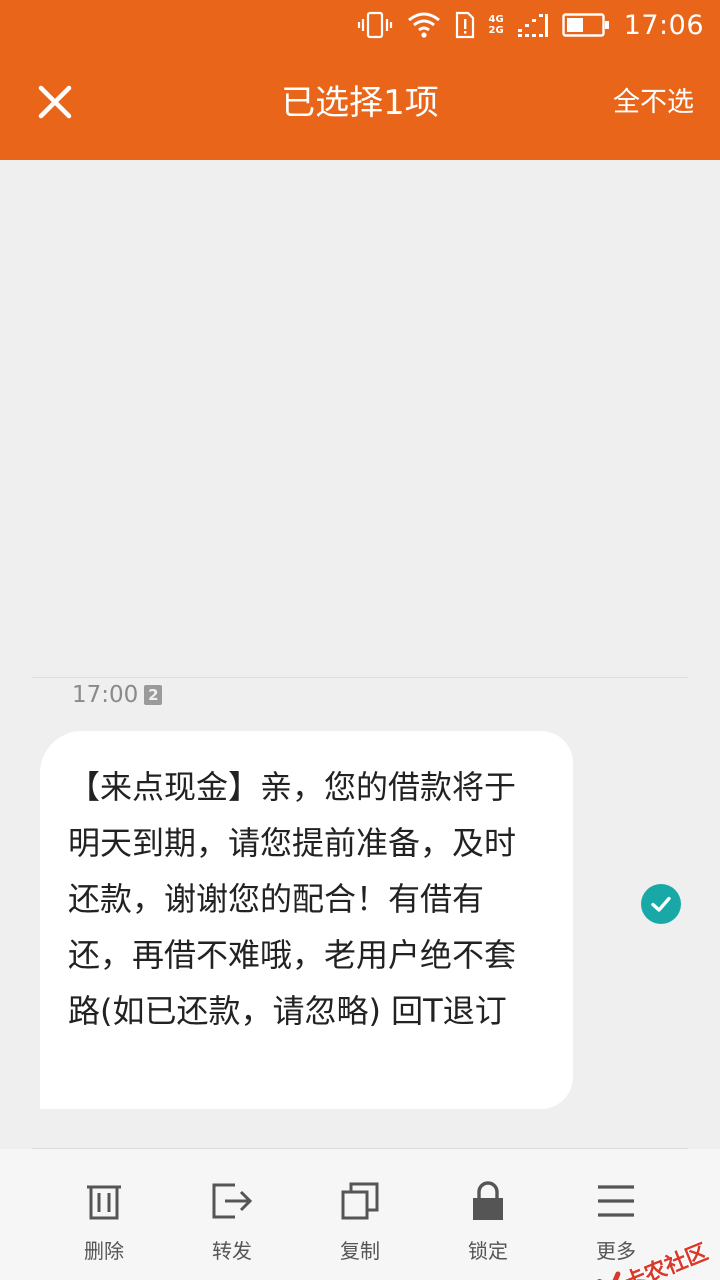  What do you see at coordinates (496, 30) in the screenshot?
I see `network-type-bottom: 2G` at bounding box center [496, 30].